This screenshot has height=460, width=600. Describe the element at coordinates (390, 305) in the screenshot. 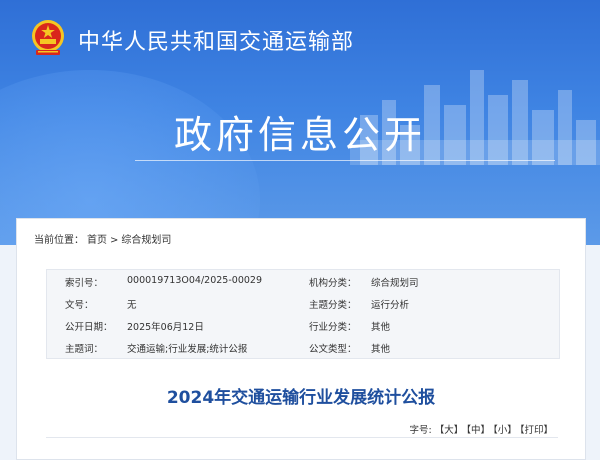

I see `topic-category-value: 运行分析` at that location.